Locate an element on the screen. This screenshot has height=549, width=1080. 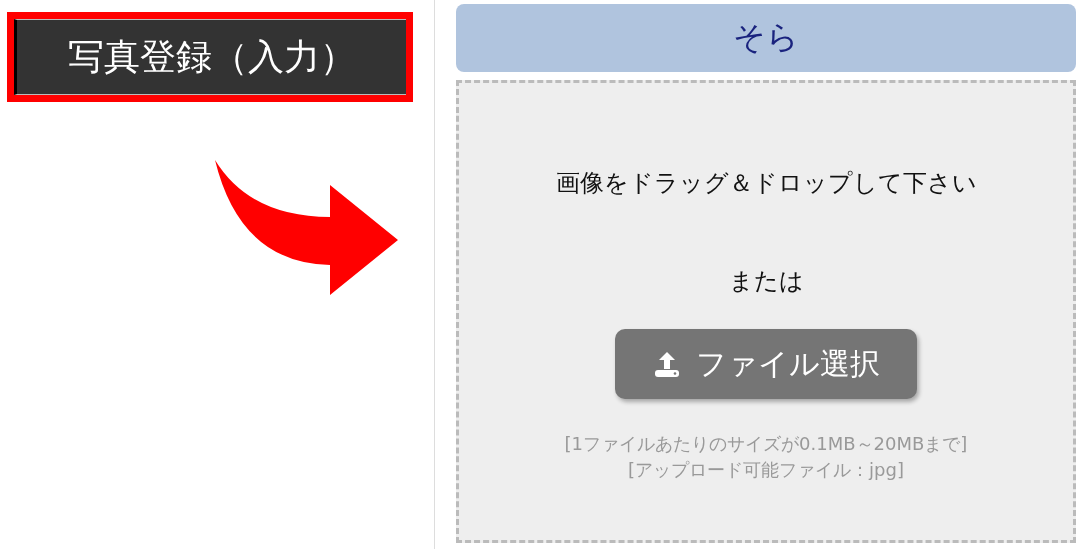
or-text: または is located at coordinates (766, 281).